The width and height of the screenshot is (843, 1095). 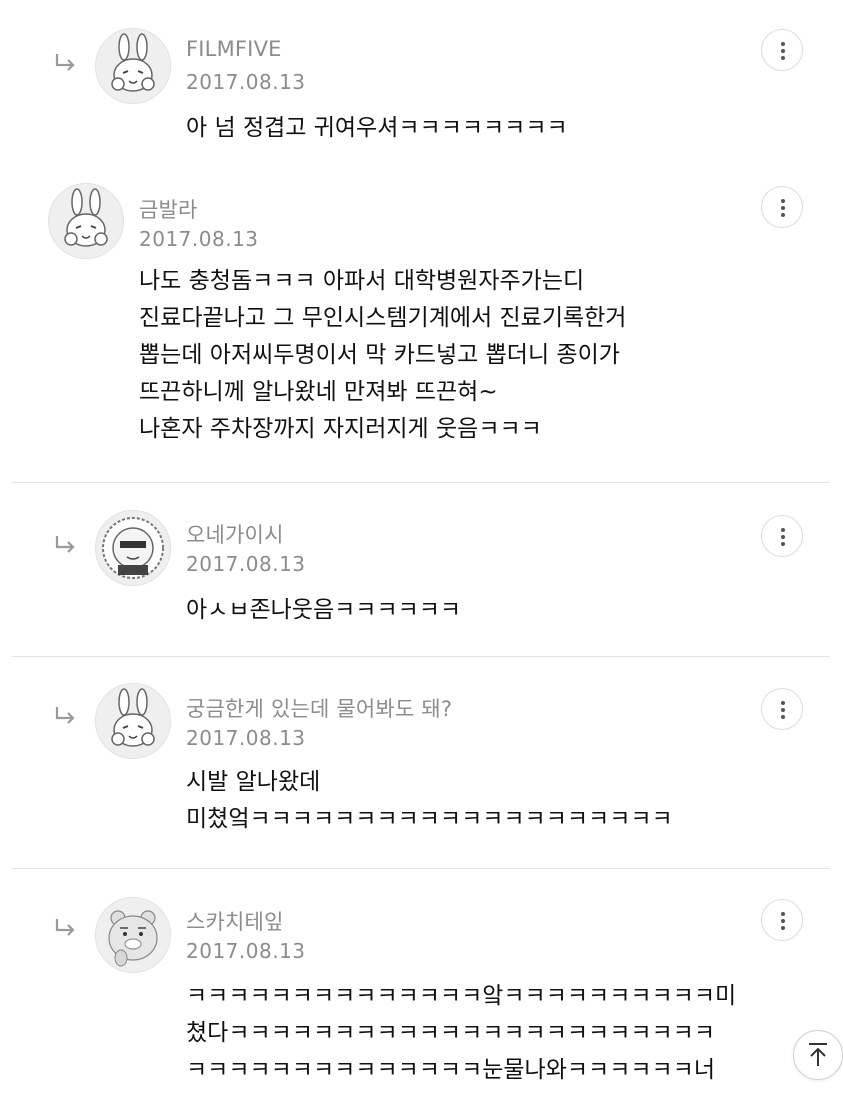 I want to click on comment-line: 시발 알나왔데, so click(x=253, y=782).